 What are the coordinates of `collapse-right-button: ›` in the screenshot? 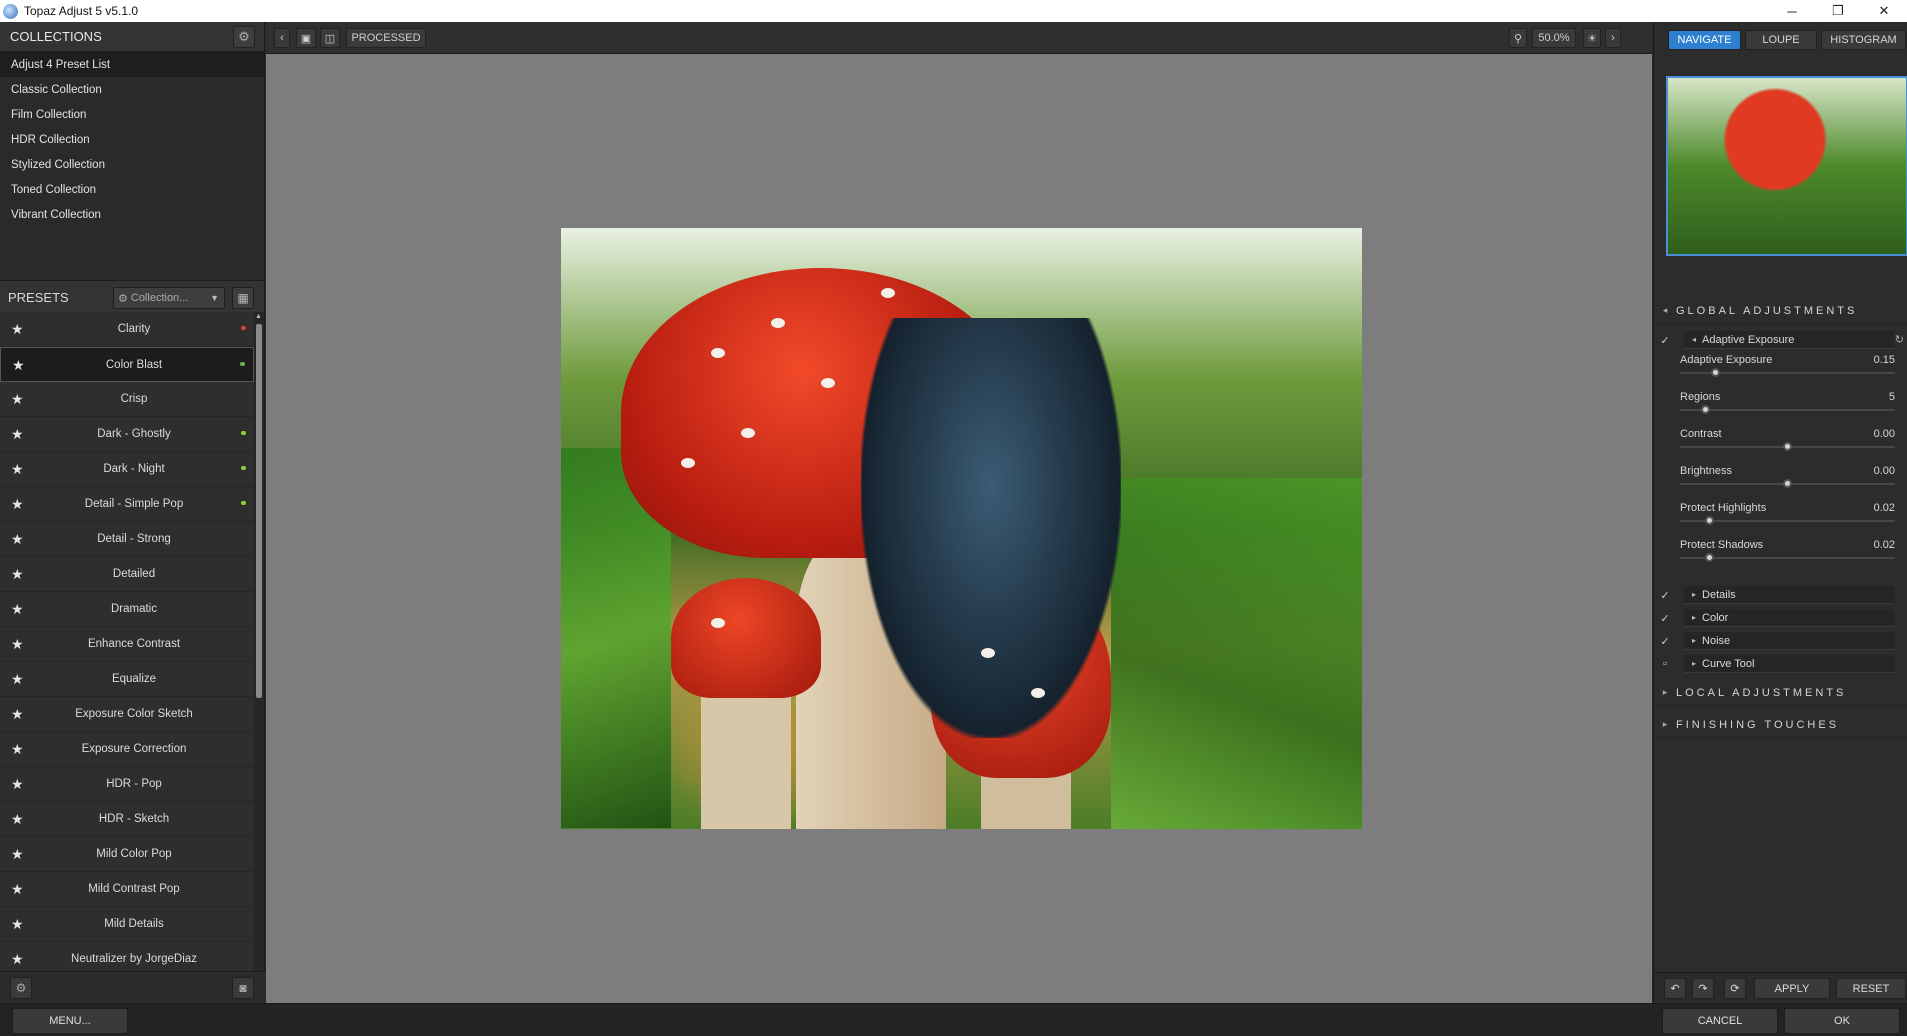 It's located at (1613, 38).